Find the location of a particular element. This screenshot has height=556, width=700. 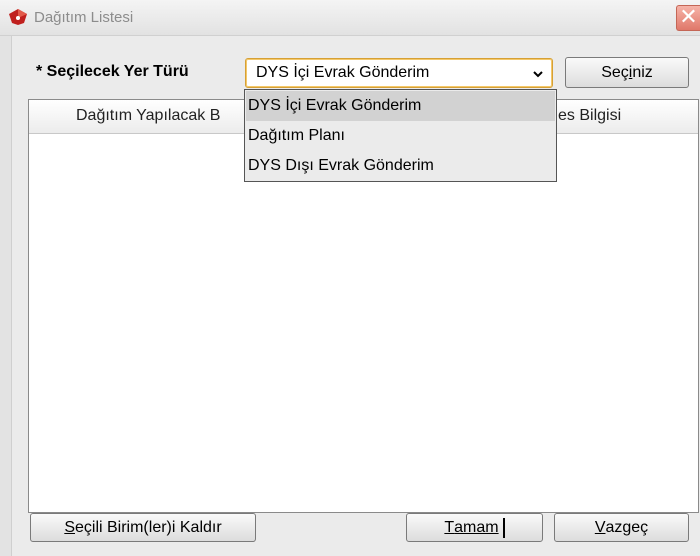

ok-button-label: amam is located at coordinates (476, 527).